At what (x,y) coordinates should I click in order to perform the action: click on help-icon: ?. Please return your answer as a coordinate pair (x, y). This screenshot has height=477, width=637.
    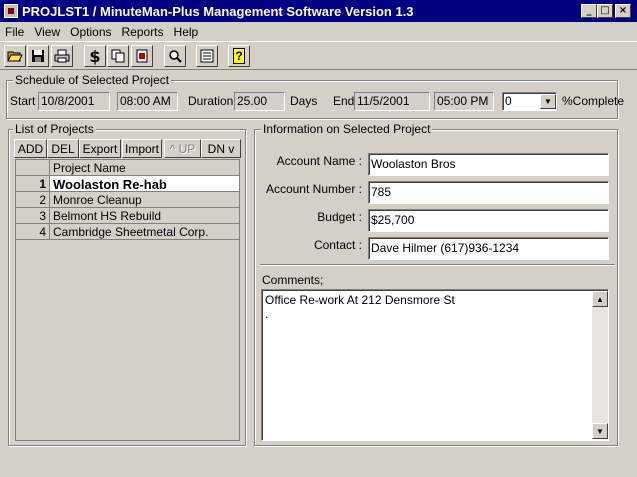
    Looking at the image, I should click on (239, 56).